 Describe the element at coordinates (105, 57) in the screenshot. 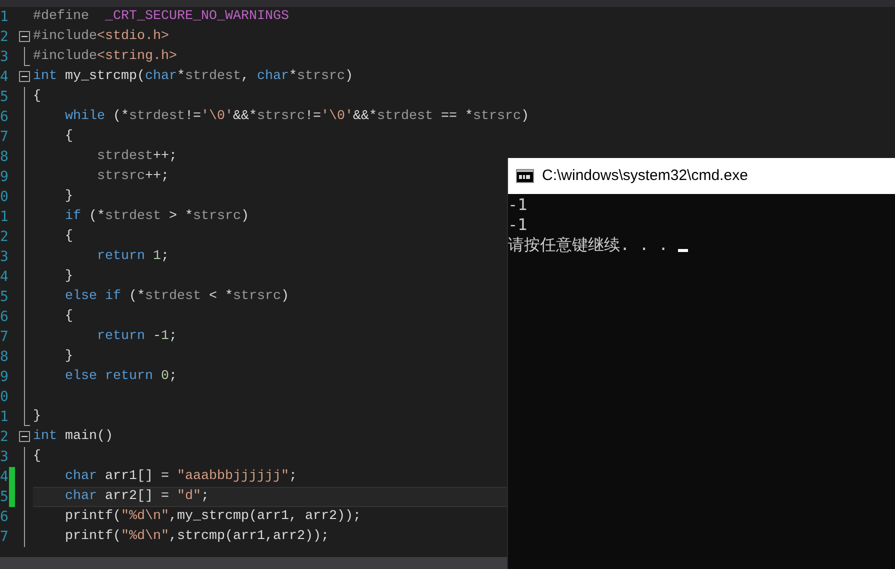

I see `code-line: #include<string.h>` at that location.